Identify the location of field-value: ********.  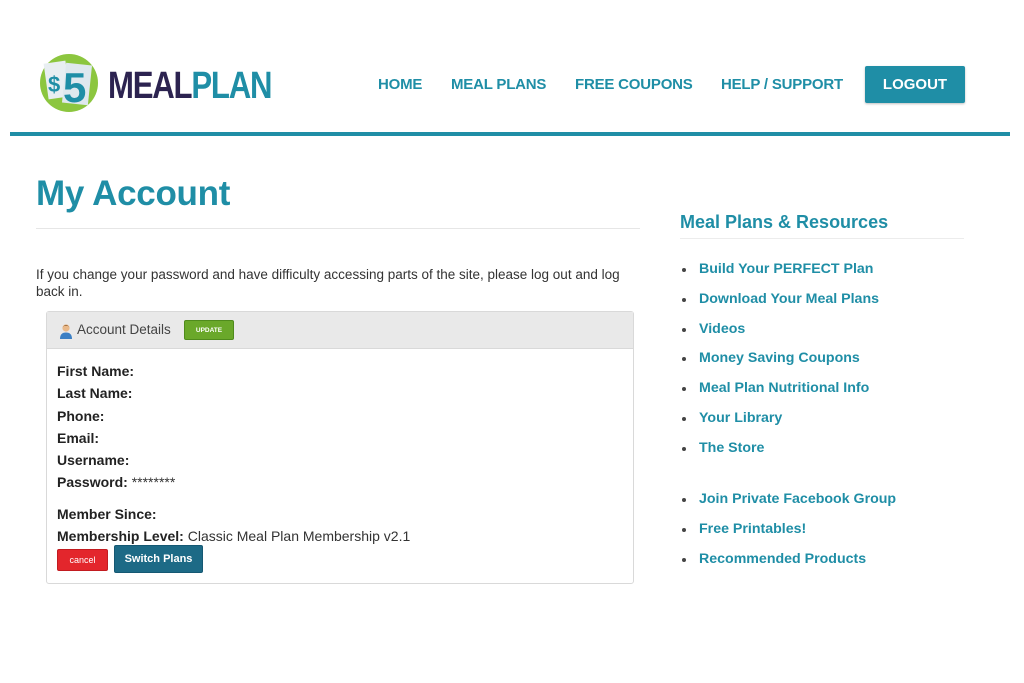
(151, 482).